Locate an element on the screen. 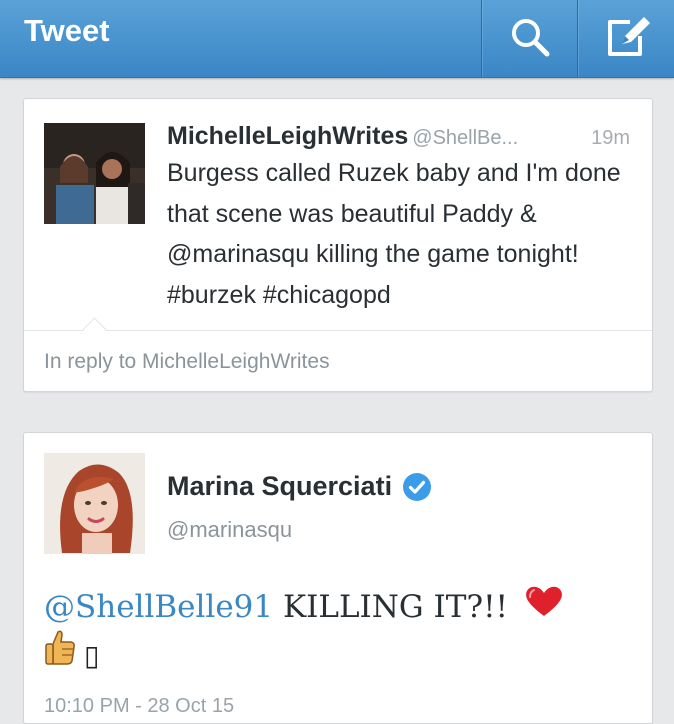  page-title: Tweet is located at coordinates (67, 30).